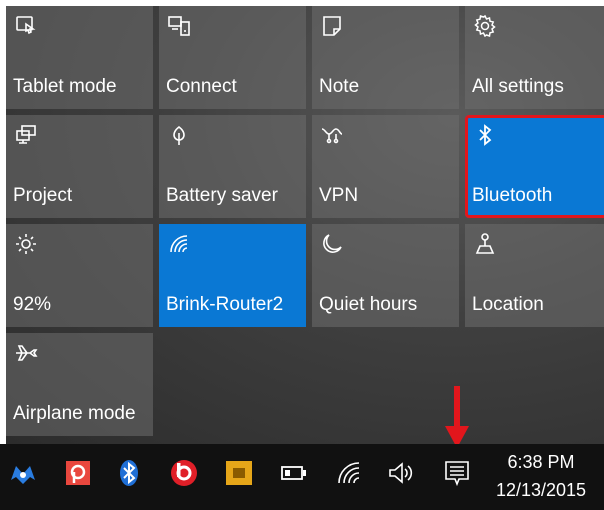  Describe the element at coordinates (26, 26) in the screenshot. I see `tablet-mode-icon` at that location.